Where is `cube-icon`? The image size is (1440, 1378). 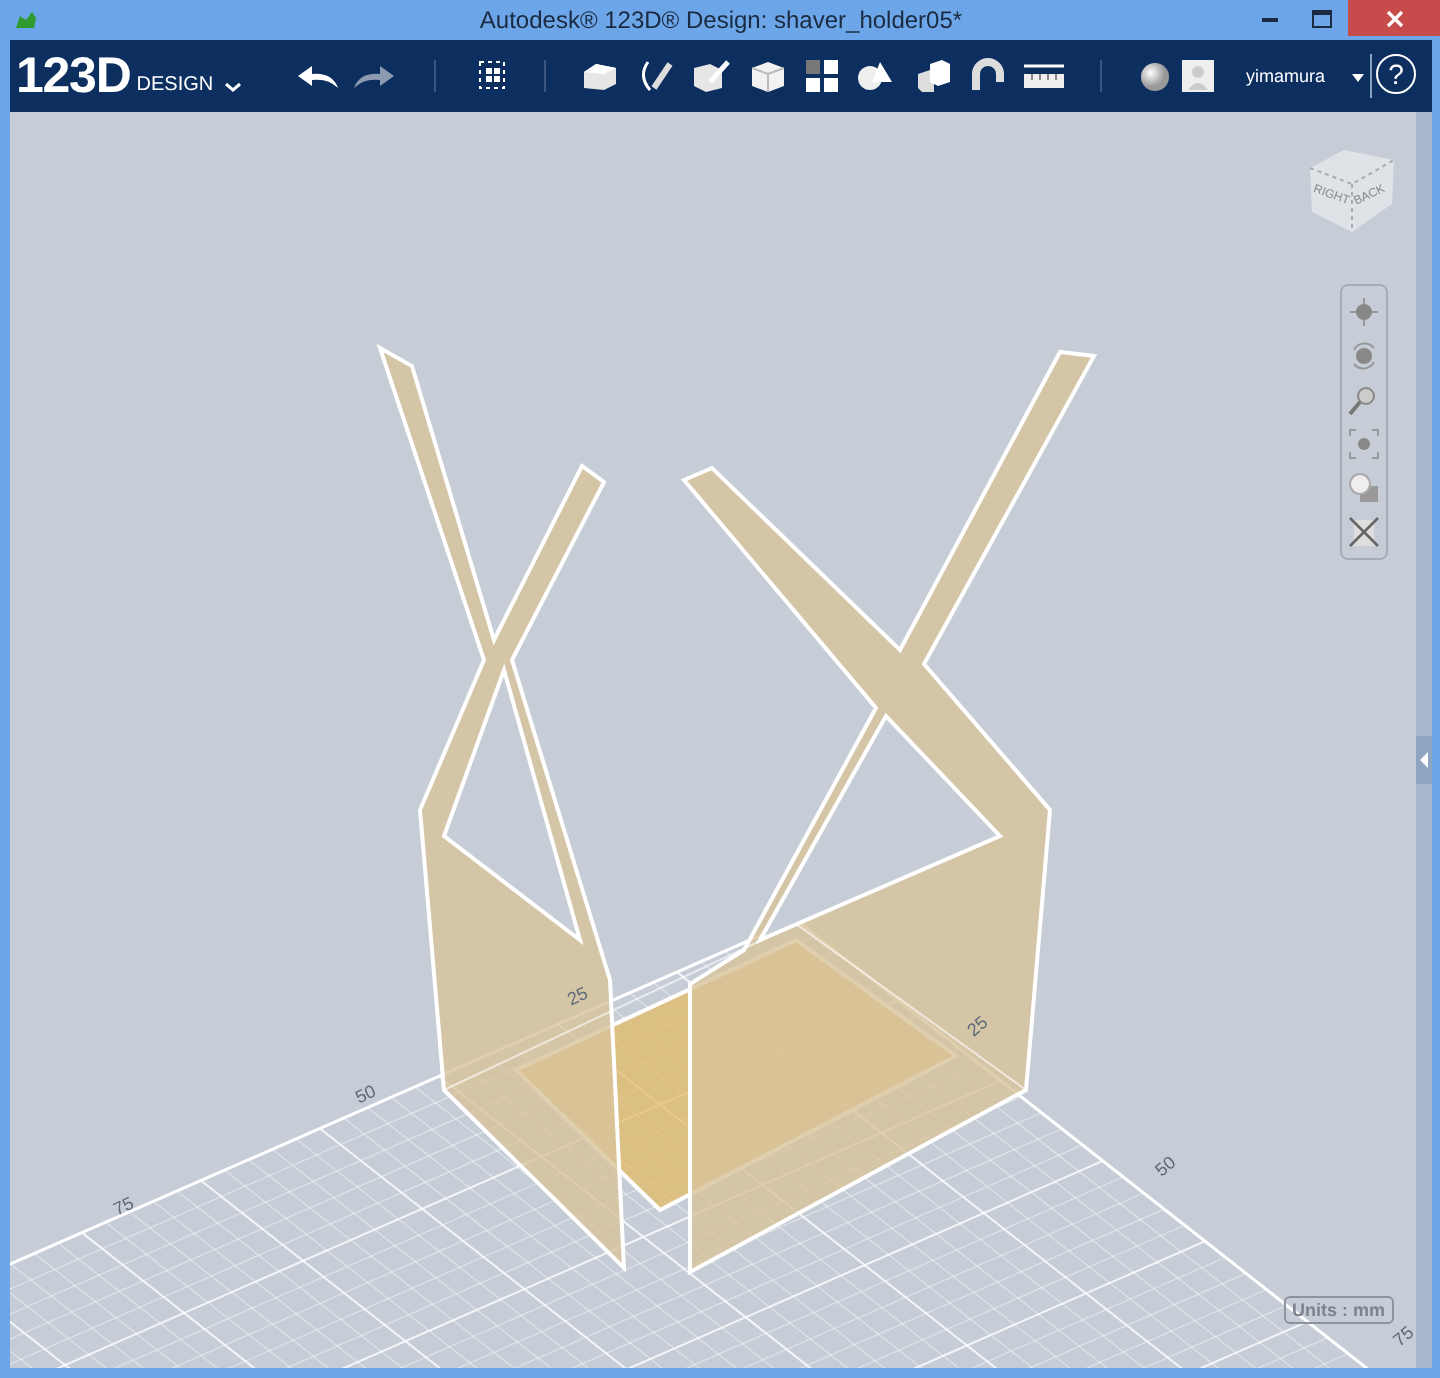 cube-icon is located at coordinates (768, 76).